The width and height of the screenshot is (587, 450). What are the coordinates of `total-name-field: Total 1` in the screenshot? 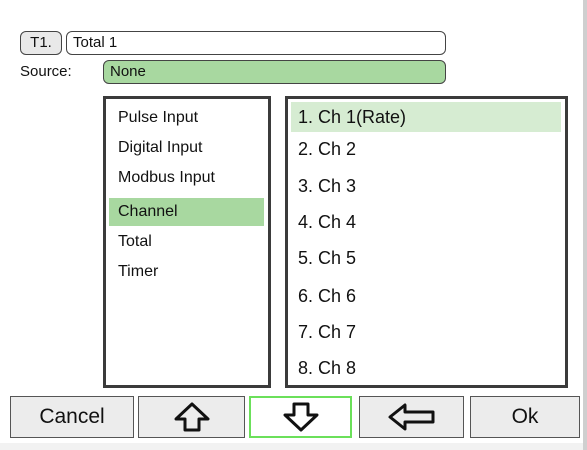 It's located at (256, 43).